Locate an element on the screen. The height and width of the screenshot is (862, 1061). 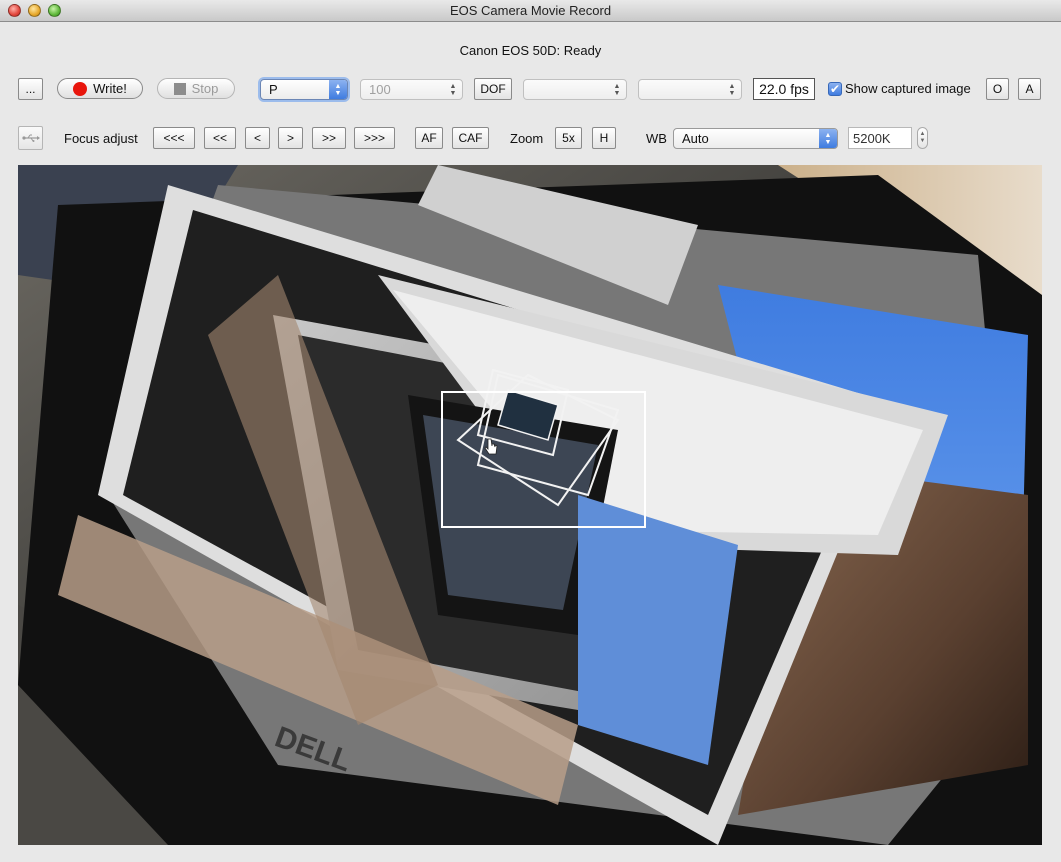
write-button: Write! is located at coordinates (100, 88).